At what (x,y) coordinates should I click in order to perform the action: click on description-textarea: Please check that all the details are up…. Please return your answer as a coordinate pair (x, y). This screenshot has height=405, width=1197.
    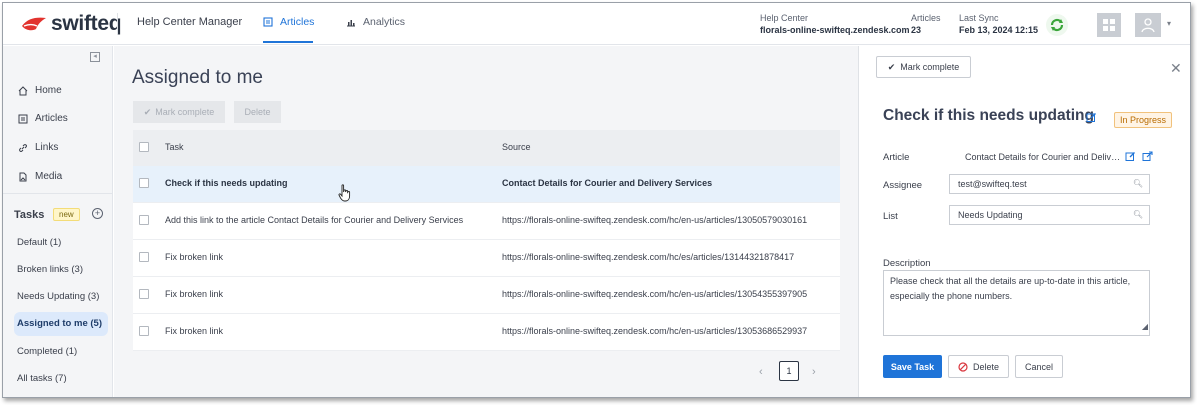
    Looking at the image, I should click on (1016, 303).